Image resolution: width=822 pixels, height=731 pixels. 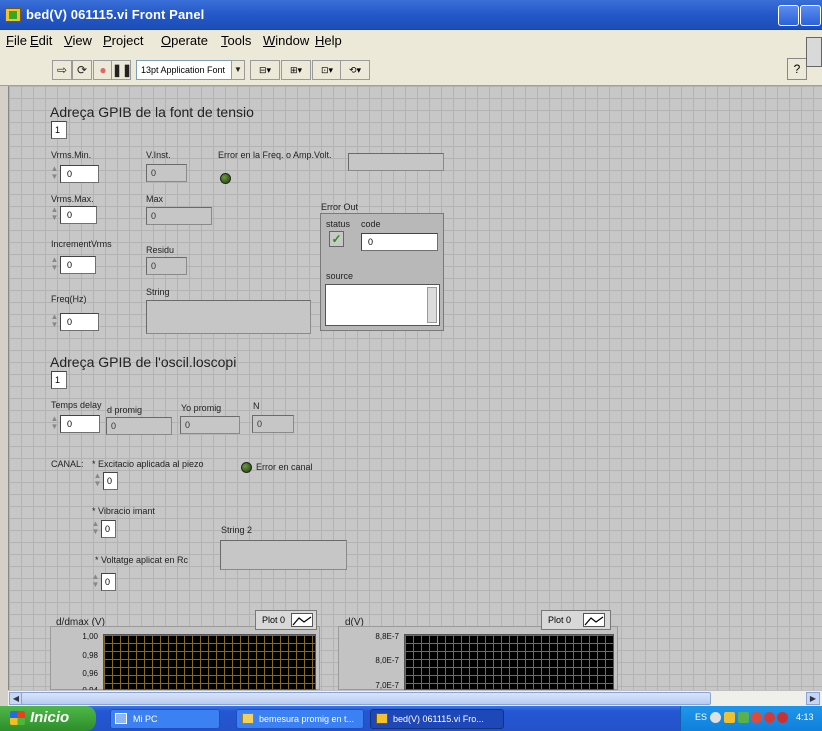 What do you see at coordinates (158, 155) in the screenshot?
I see `v-inst-label: V.Inst.` at bounding box center [158, 155].